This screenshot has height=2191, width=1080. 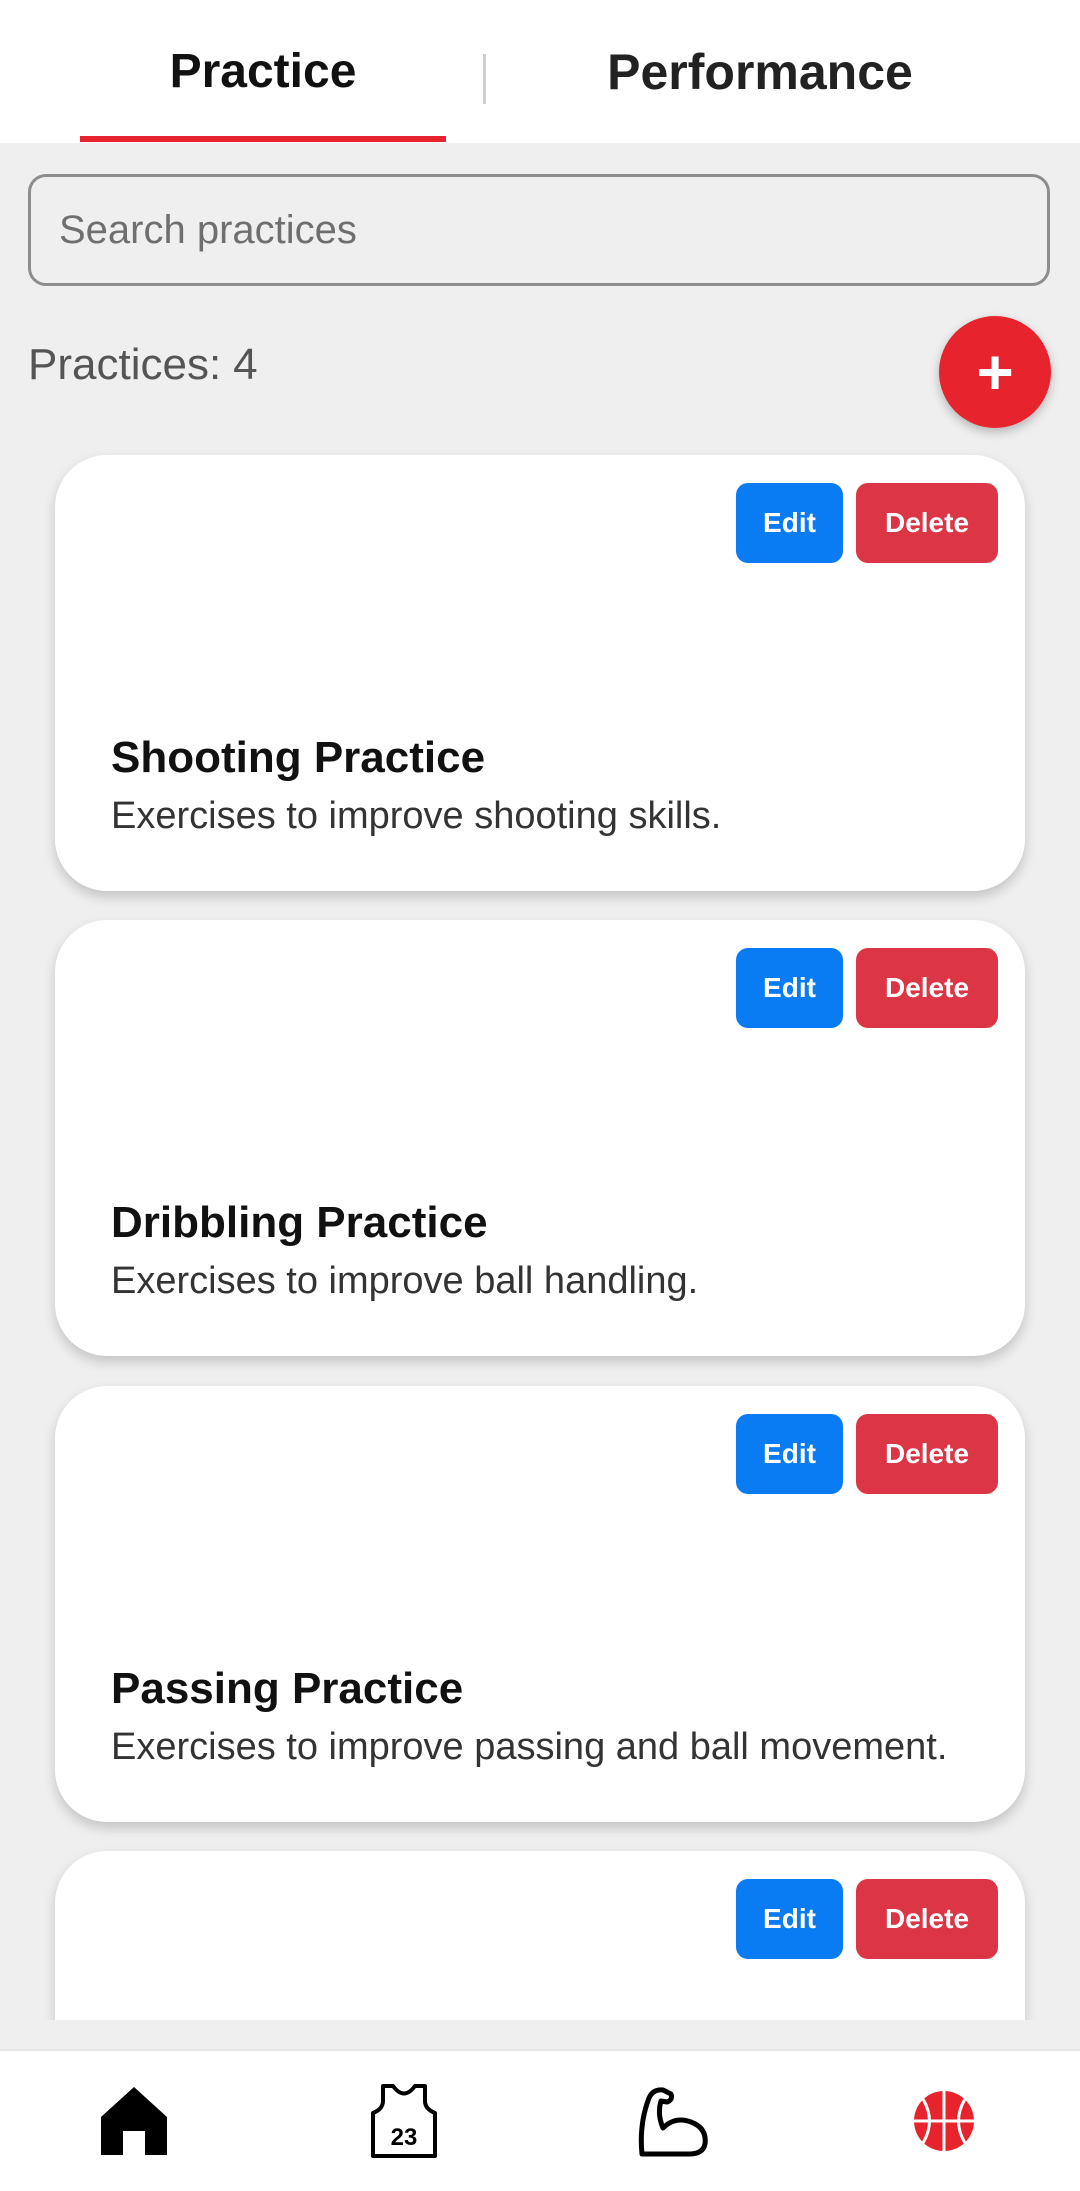 I want to click on practice-title: Passing Practice, so click(x=287, y=1688).